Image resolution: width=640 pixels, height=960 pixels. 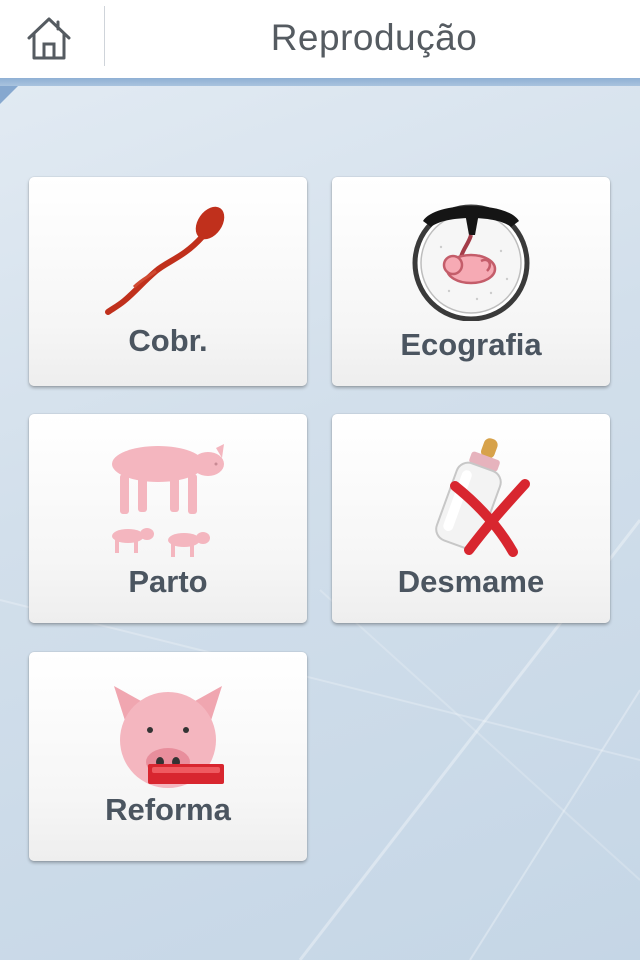 I want to click on menu-tile-label: Ecografia, so click(x=471, y=344).